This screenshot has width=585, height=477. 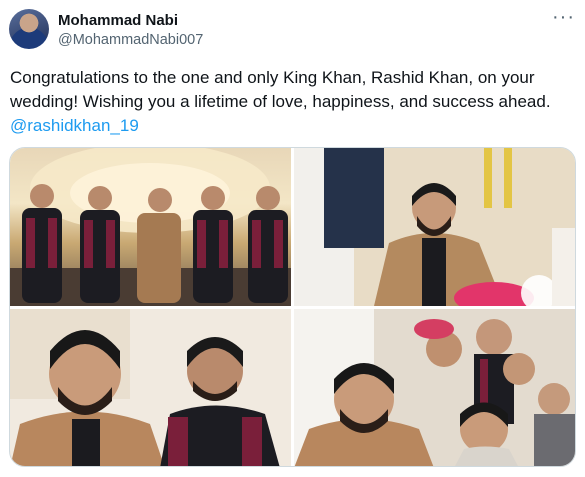 What do you see at coordinates (118, 20) in the screenshot?
I see `author-name: Mohammad Nabi` at bounding box center [118, 20].